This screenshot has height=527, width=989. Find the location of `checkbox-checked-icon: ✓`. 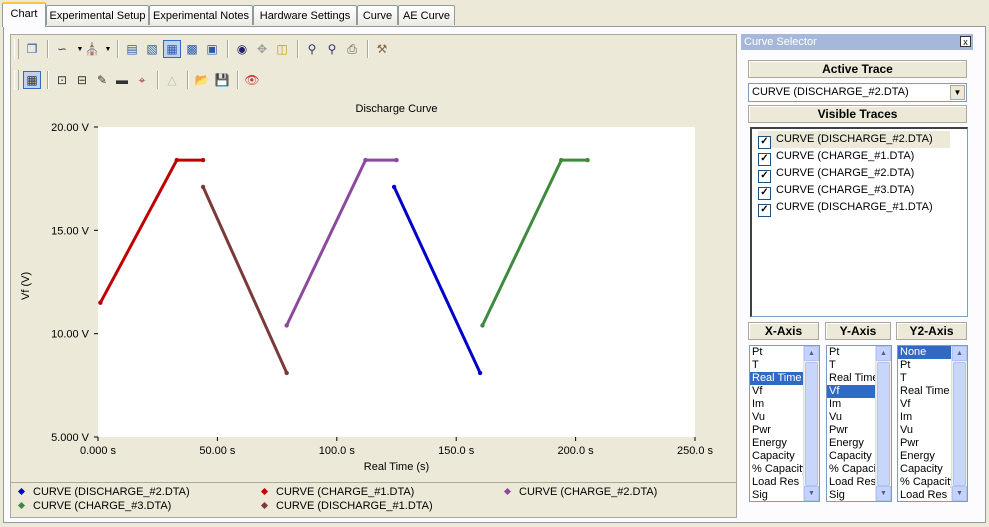

checkbox-checked-icon: ✓ is located at coordinates (764, 210).